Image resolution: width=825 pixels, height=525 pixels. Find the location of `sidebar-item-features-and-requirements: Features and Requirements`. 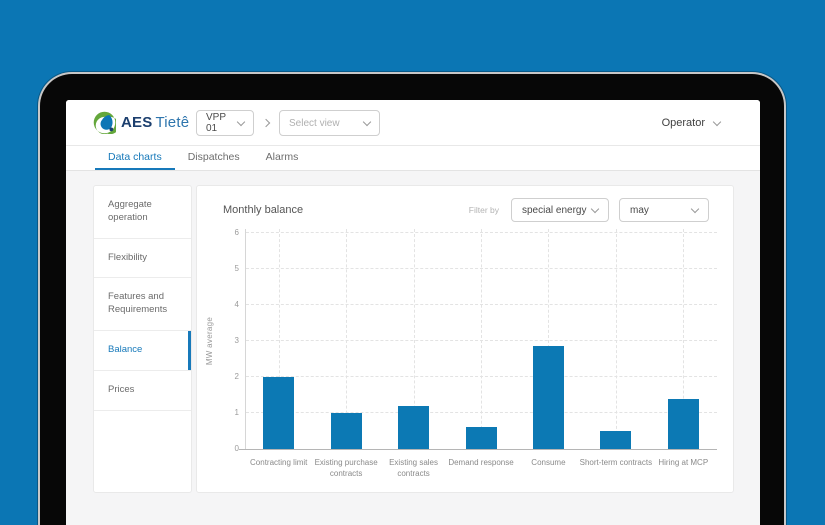

sidebar-item-features-and-requirements: Features and Requirements is located at coordinates (142, 305).